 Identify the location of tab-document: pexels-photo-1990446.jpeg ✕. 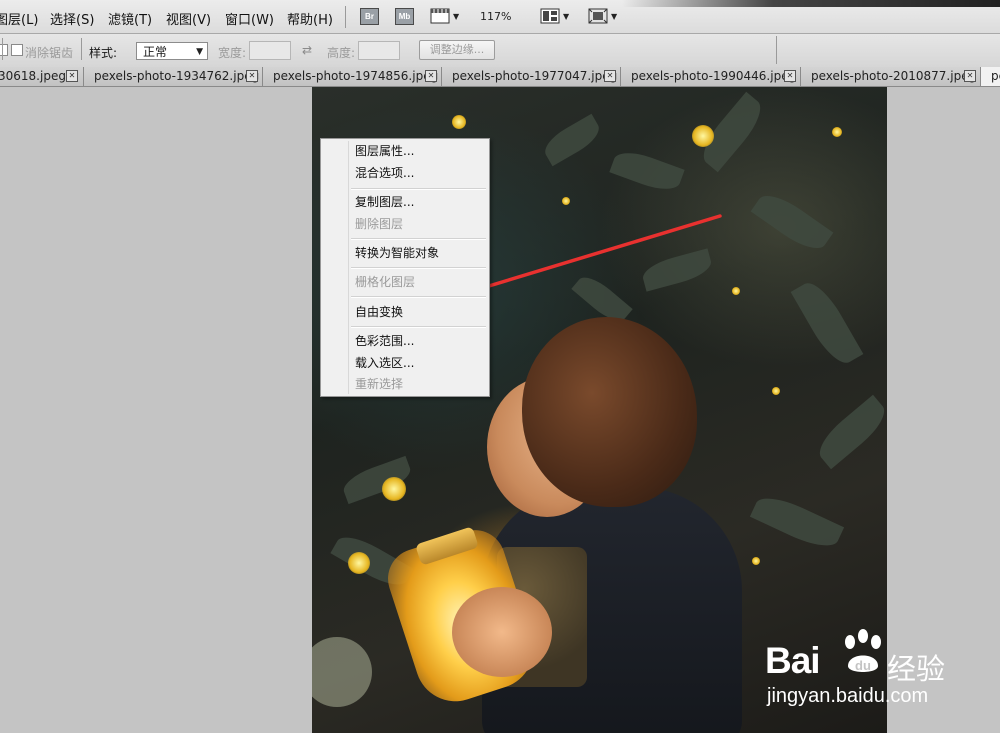
(711, 76).